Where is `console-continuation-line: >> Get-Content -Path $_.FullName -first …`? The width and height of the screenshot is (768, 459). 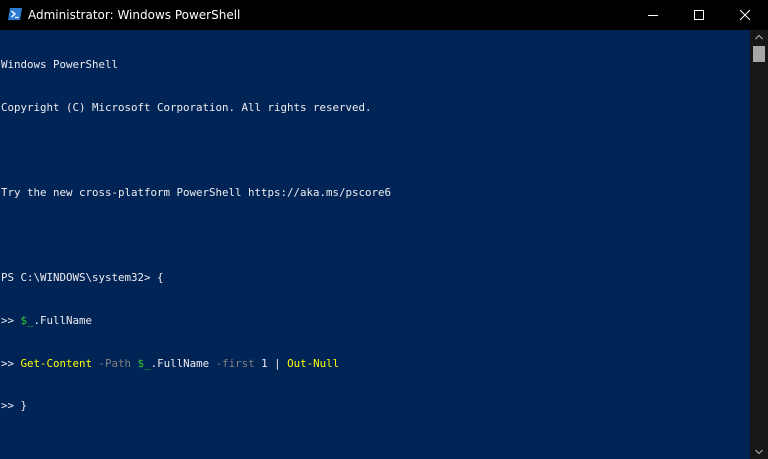
console-continuation-line: >> Get-Content -Path $_.FullName -first … is located at coordinates (375, 364).